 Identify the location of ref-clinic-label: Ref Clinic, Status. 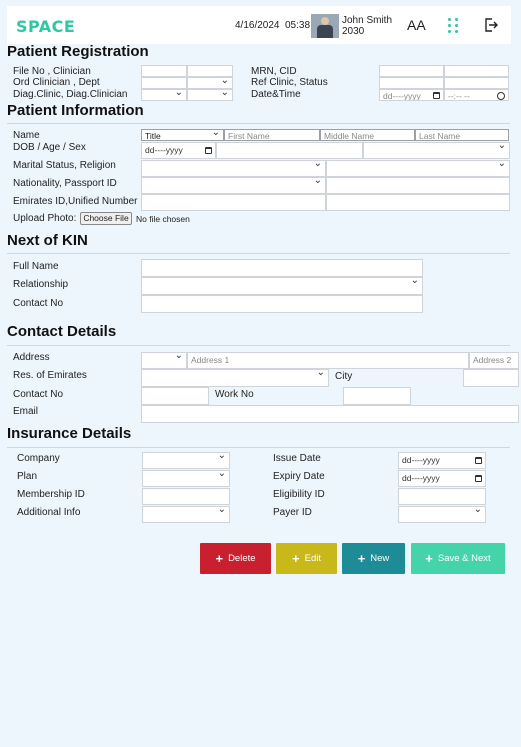
(289, 82).